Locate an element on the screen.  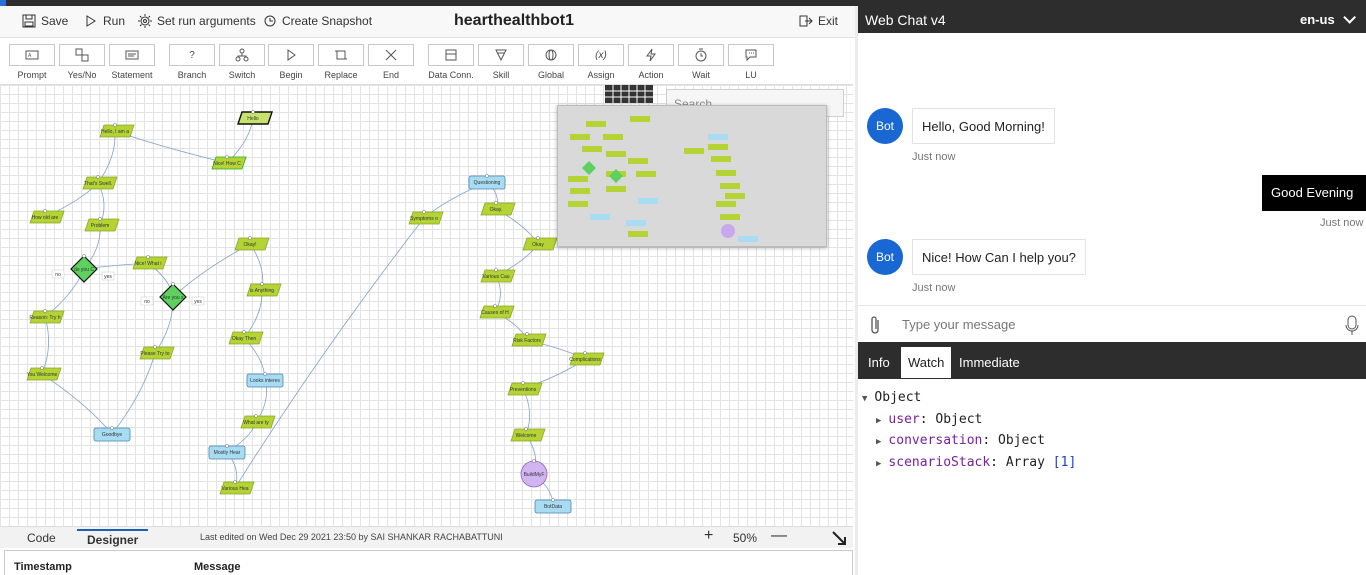
minimap is located at coordinates (692, 176).